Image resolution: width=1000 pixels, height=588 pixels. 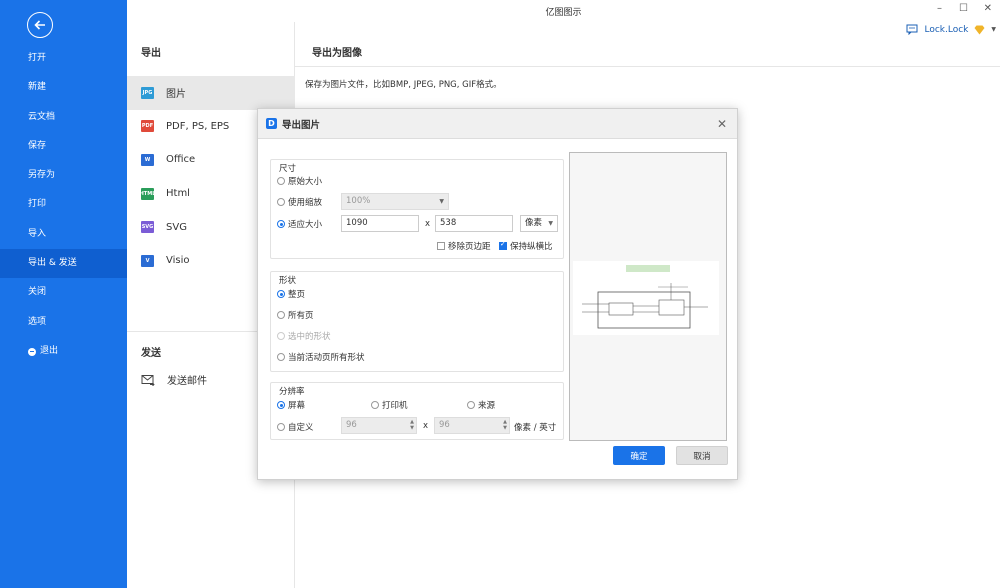 I want to click on radio-label: 打印机, so click(x=395, y=406).